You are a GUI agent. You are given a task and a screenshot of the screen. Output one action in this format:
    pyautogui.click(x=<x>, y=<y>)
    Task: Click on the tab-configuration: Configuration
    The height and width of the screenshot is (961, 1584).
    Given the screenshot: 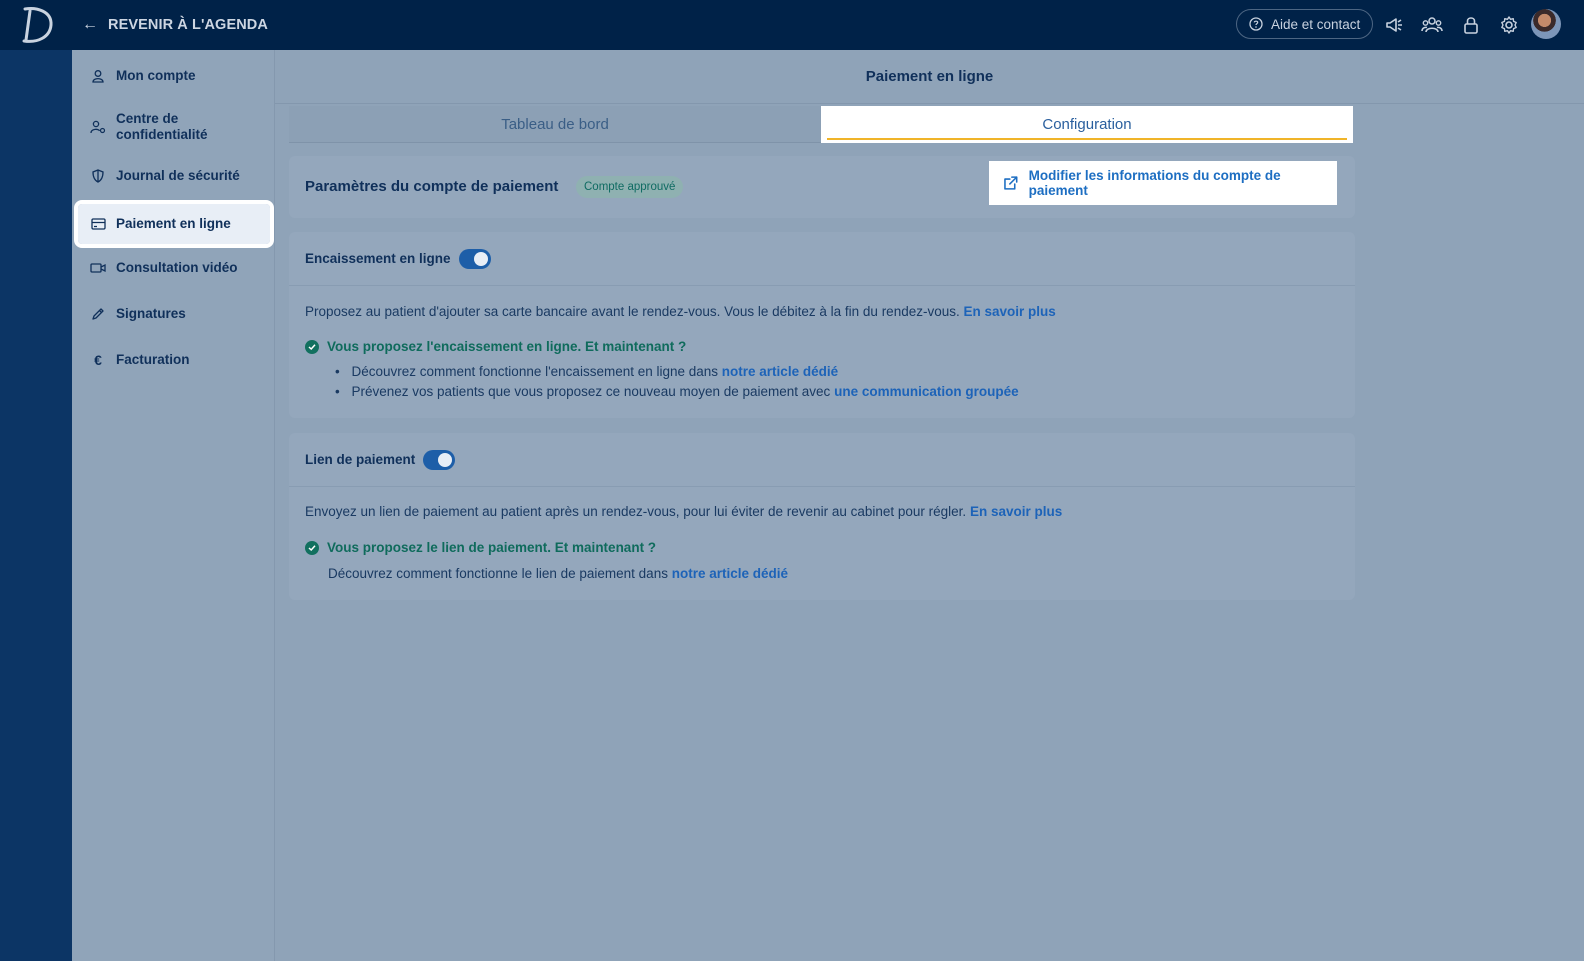 What is the action you would take?
    pyautogui.click(x=1087, y=124)
    